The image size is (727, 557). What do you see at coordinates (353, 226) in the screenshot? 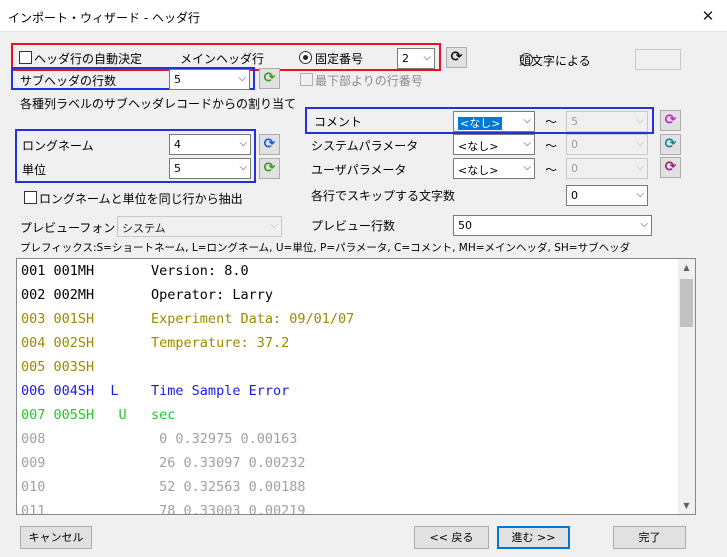
I see `preview-rows-label: プレビュー行数` at bounding box center [353, 226].